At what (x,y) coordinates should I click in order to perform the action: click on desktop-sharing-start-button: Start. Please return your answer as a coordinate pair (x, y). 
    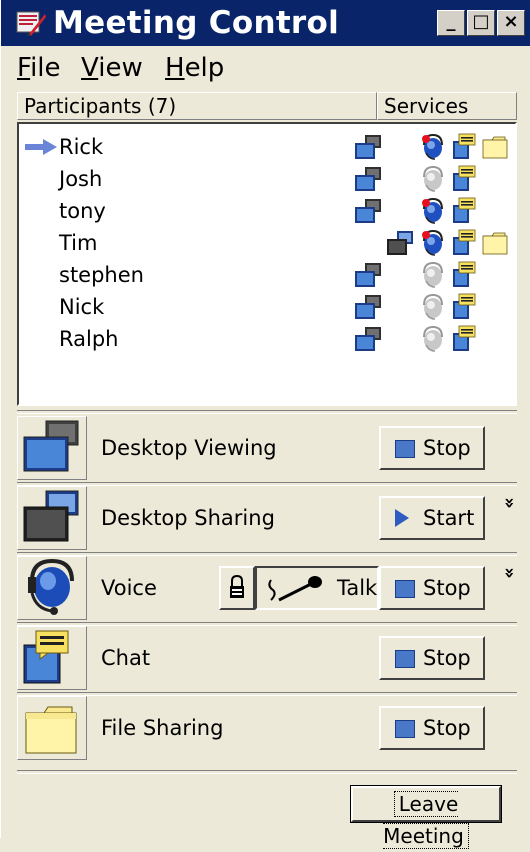
    Looking at the image, I should click on (432, 518).